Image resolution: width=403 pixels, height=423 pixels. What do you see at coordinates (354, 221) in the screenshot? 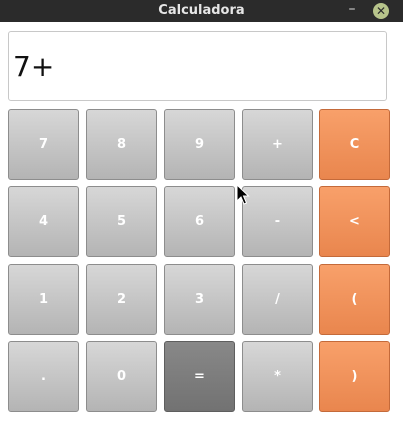
I see `key-backspace: <` at bounding box center [354, 221].